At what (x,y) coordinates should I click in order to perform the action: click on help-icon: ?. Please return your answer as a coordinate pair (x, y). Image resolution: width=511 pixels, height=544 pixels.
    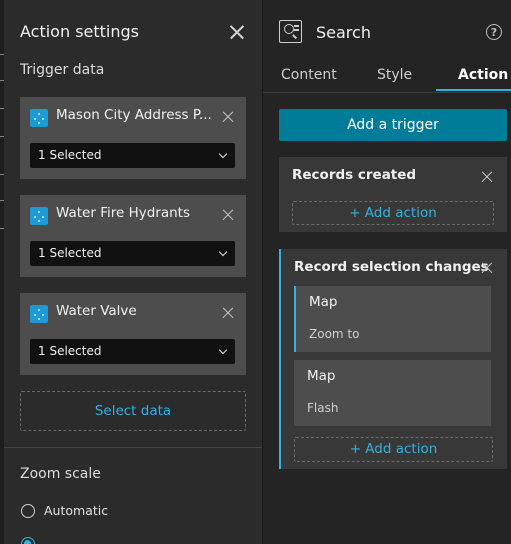
    Looking at the image, I should click on (494, 32).